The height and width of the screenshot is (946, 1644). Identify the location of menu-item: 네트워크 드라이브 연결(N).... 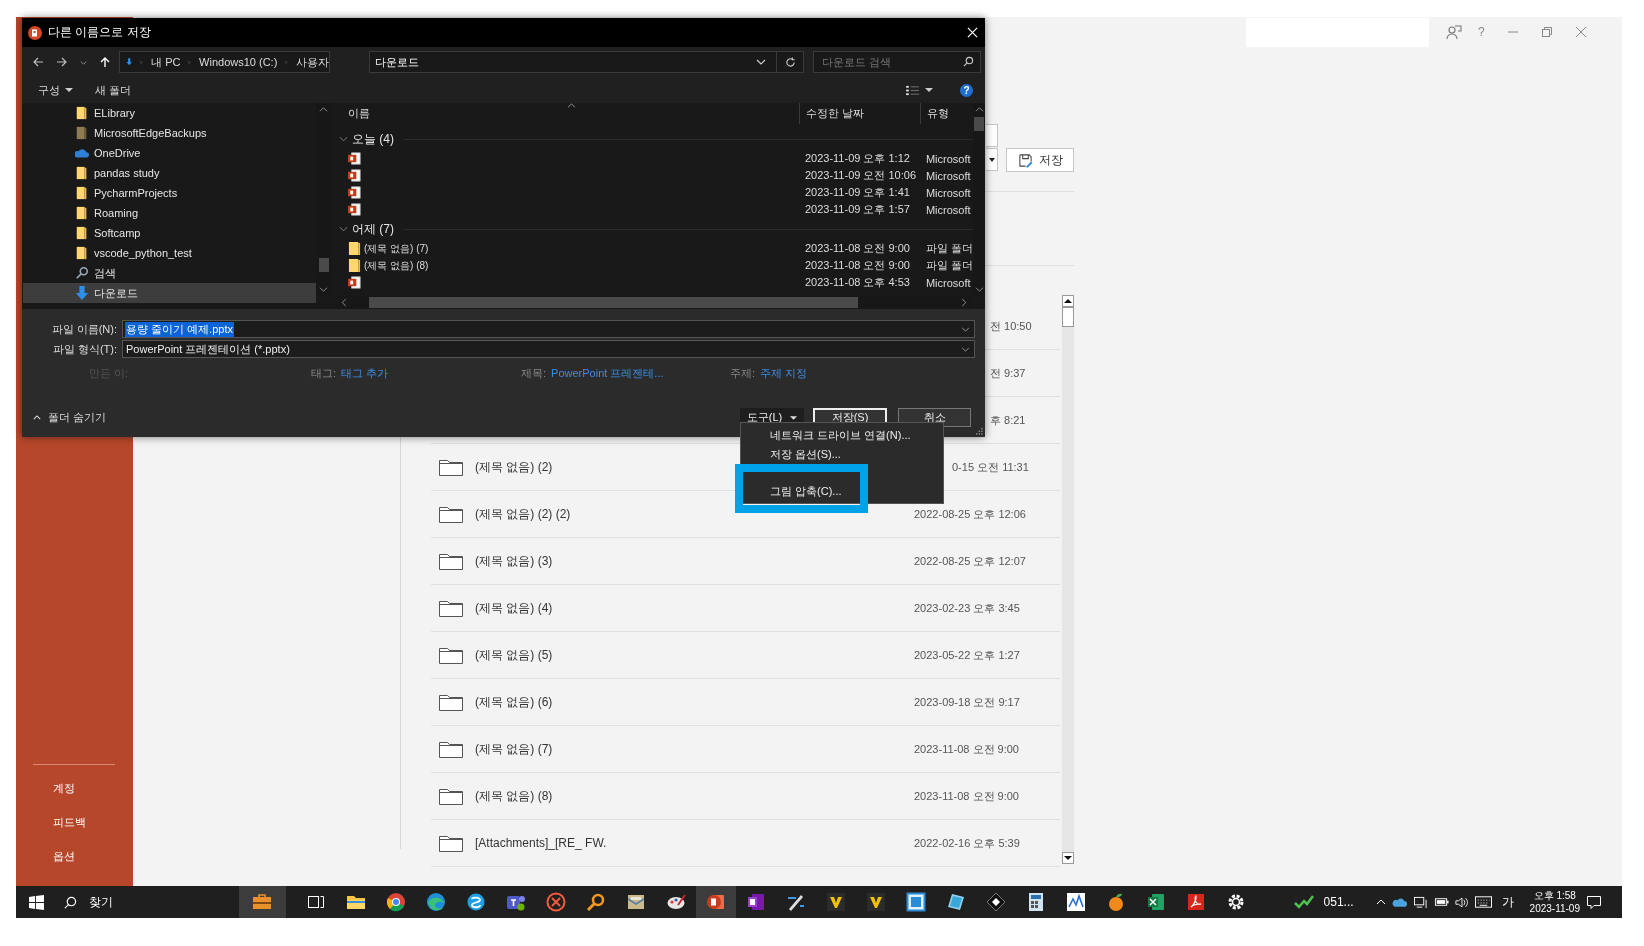
(840, 435).